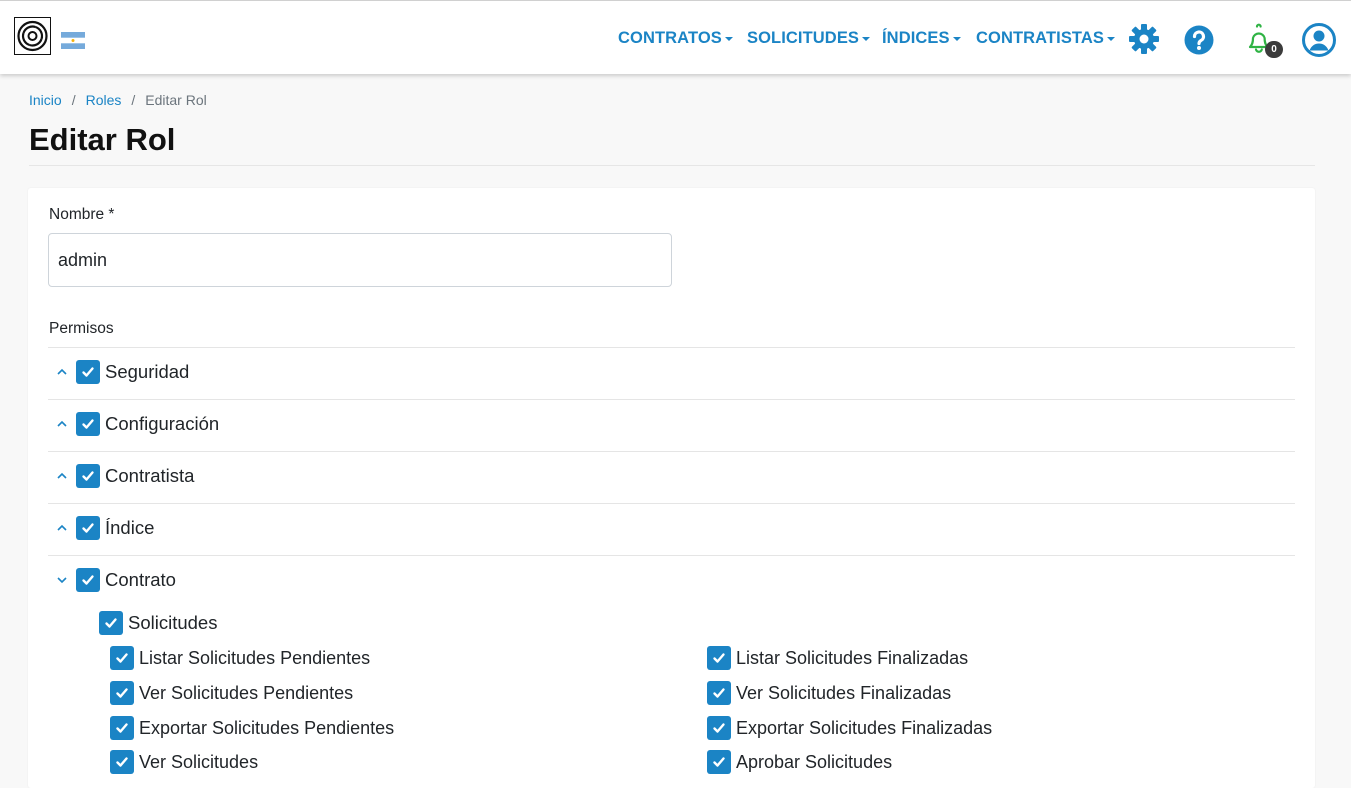  What do you see at coordinates (88, 424) in the screenshot?
I see `configuracion-checkbox` at bounding box center [88, 424].